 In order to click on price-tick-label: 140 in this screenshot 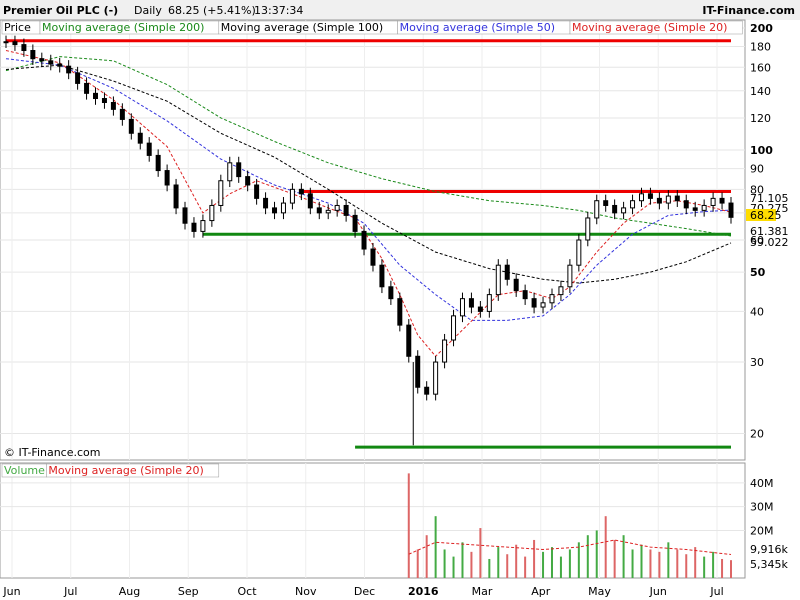, I will do `click(760, 91)`.